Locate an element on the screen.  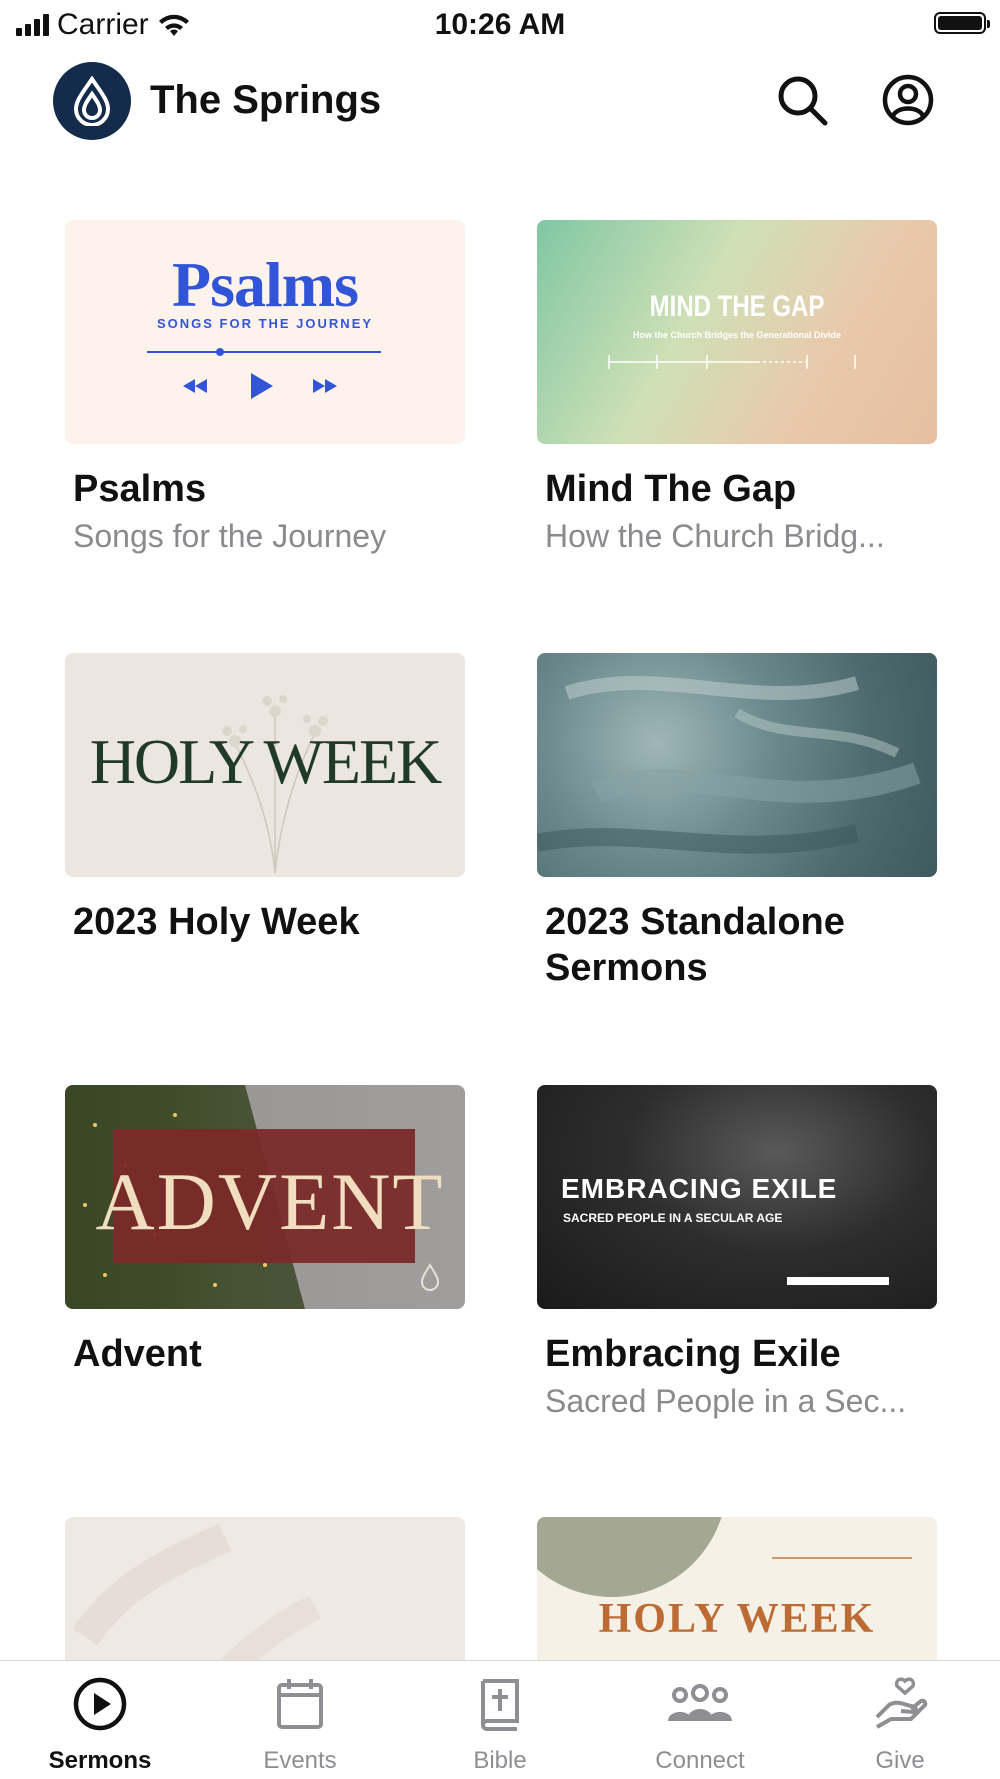
series-title: 2023 Standalone Sermons is located at coordinates (695, 945).